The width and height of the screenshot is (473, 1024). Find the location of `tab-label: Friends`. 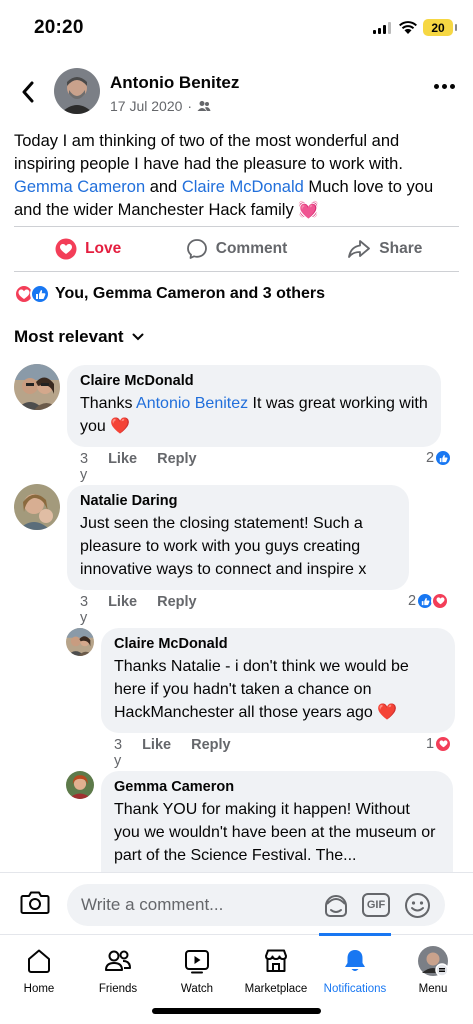

tab-label: Friends is located at coordinates (118, 989).